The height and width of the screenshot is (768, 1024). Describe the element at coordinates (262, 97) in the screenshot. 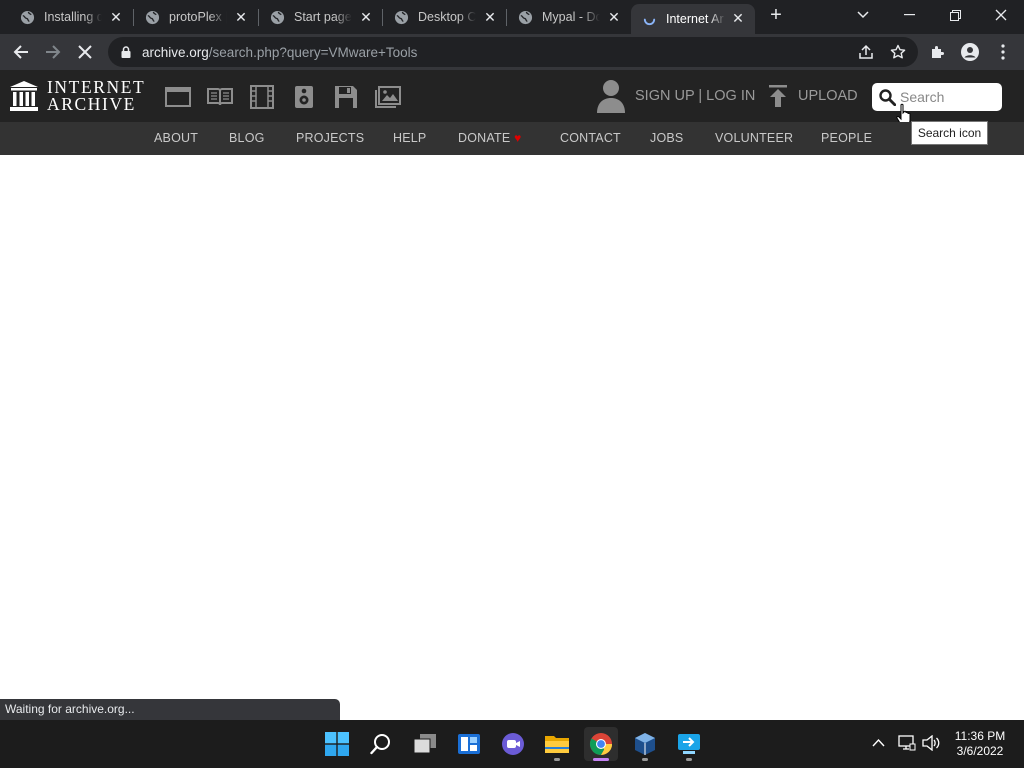

I see `video-film-icon` at that location.